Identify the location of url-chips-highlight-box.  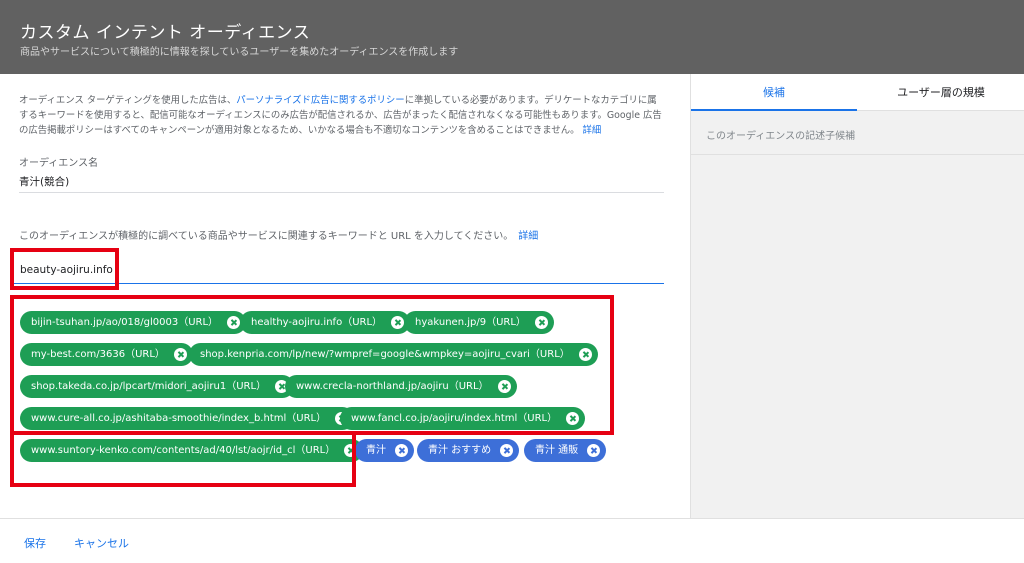
(312, 365).